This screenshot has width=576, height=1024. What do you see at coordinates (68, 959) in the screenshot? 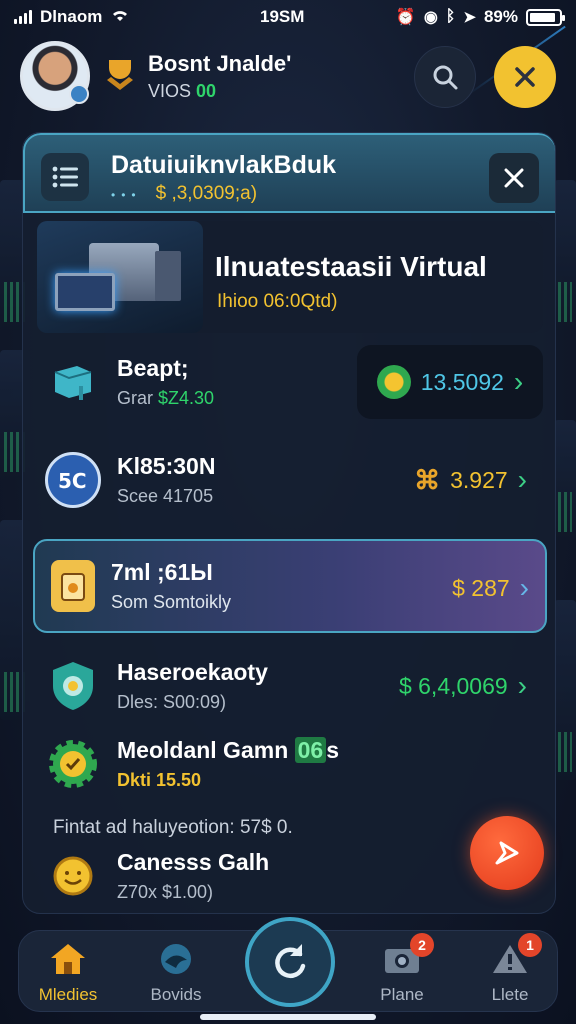
I see `home-icon` at bounding box center [68, 959].